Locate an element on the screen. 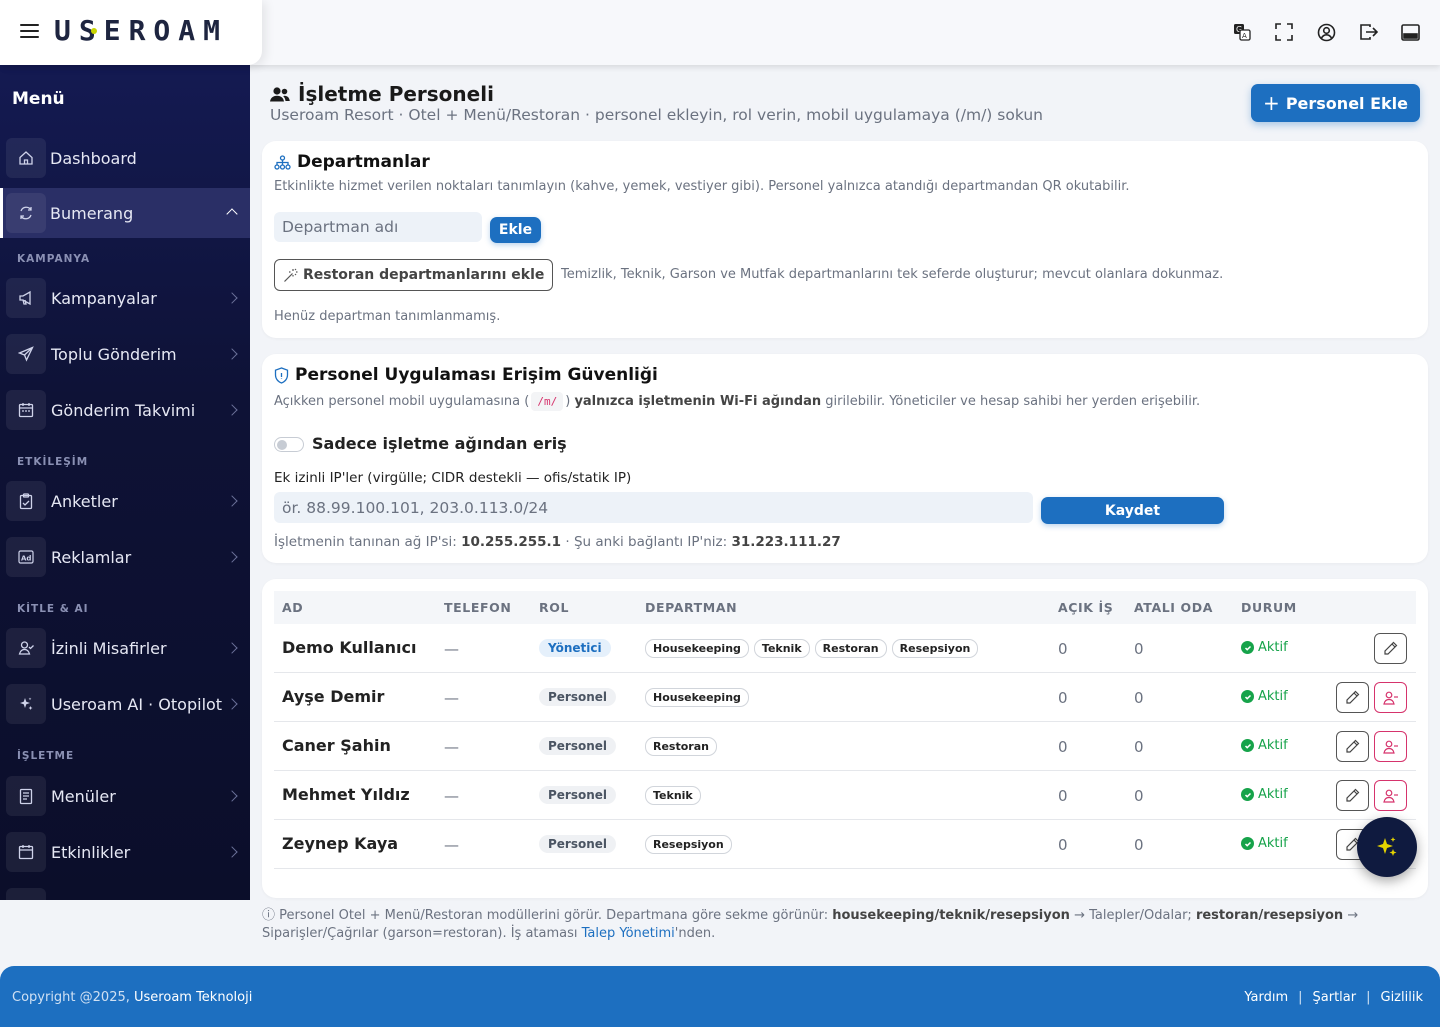 Image resolution: width=1440 pixels, height=1027 pixels. departments-empty-text: Henüz departman tanımlanmamış. is located at coordinates (387, 316).